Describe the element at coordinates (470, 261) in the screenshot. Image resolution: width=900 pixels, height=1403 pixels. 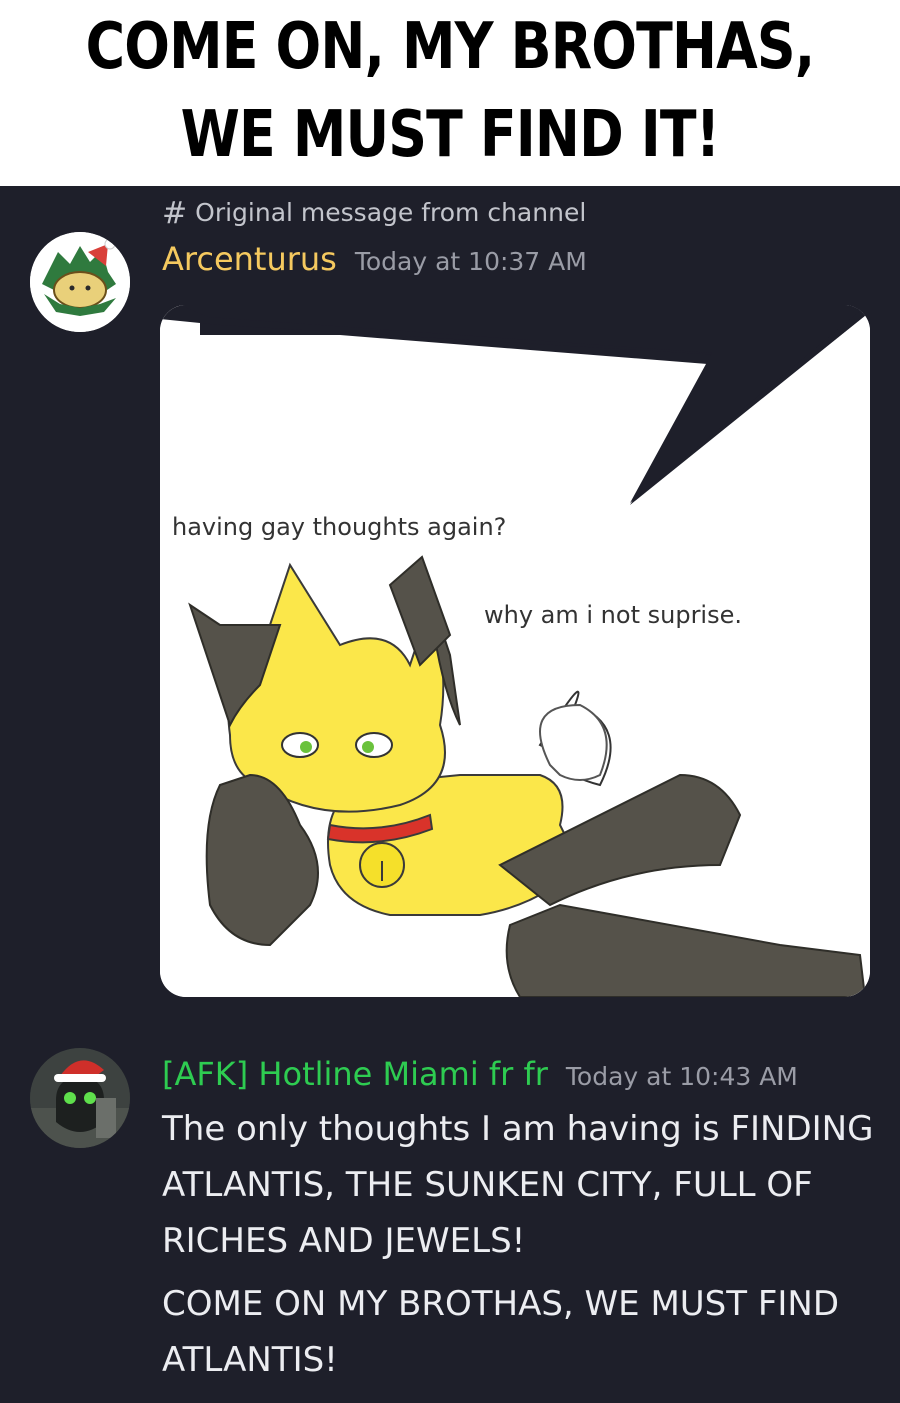
I see `timestamp: Today at 10:37 AM` at that location.